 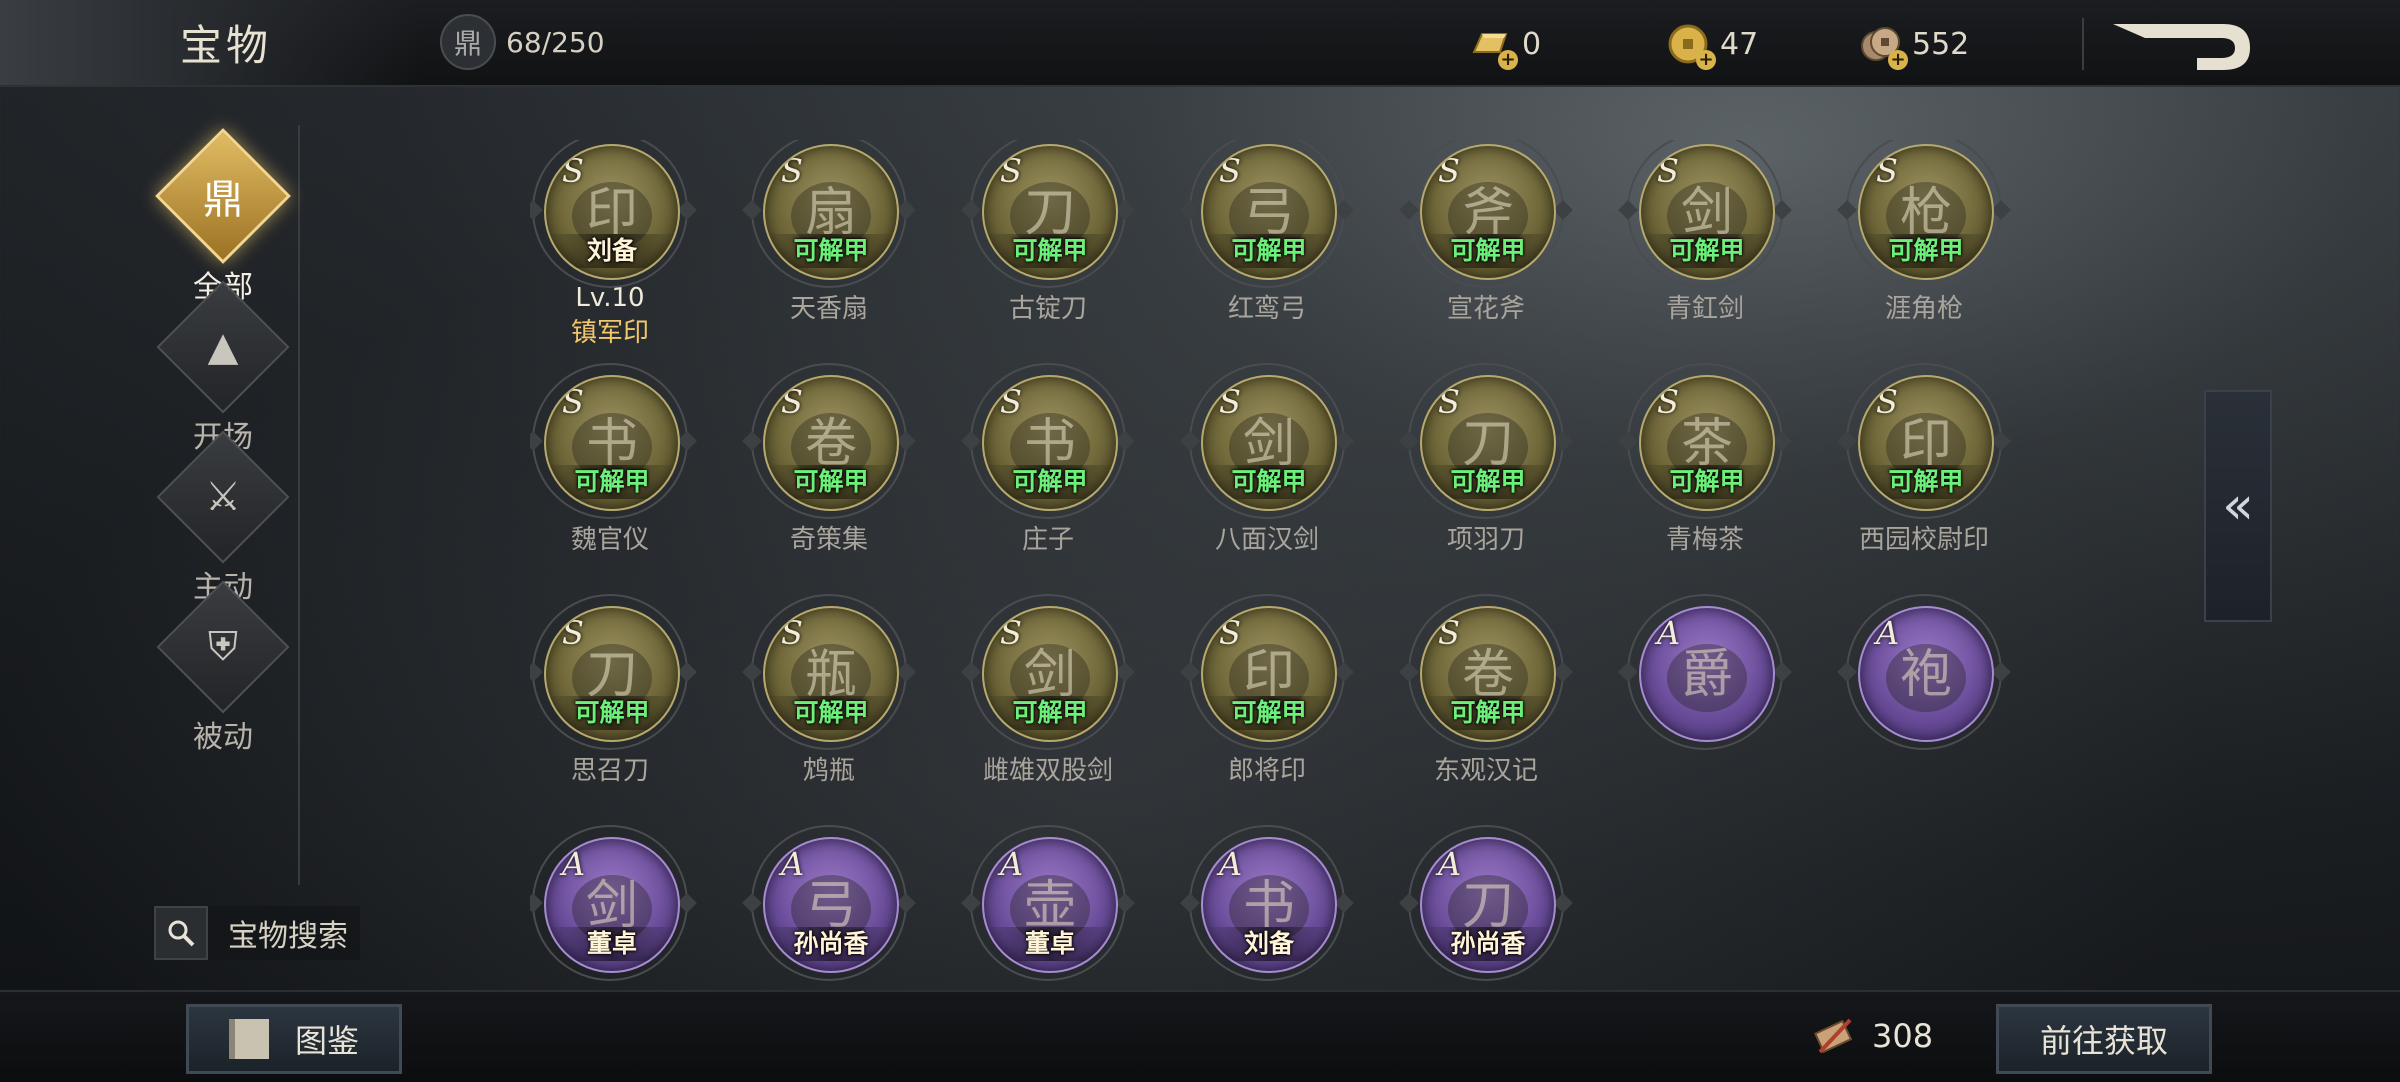 What do you see at coordinates (256, 933) in the screenshot?
I see `treasure-search-button: 宝物搜索` at bounding box center [256, 933].